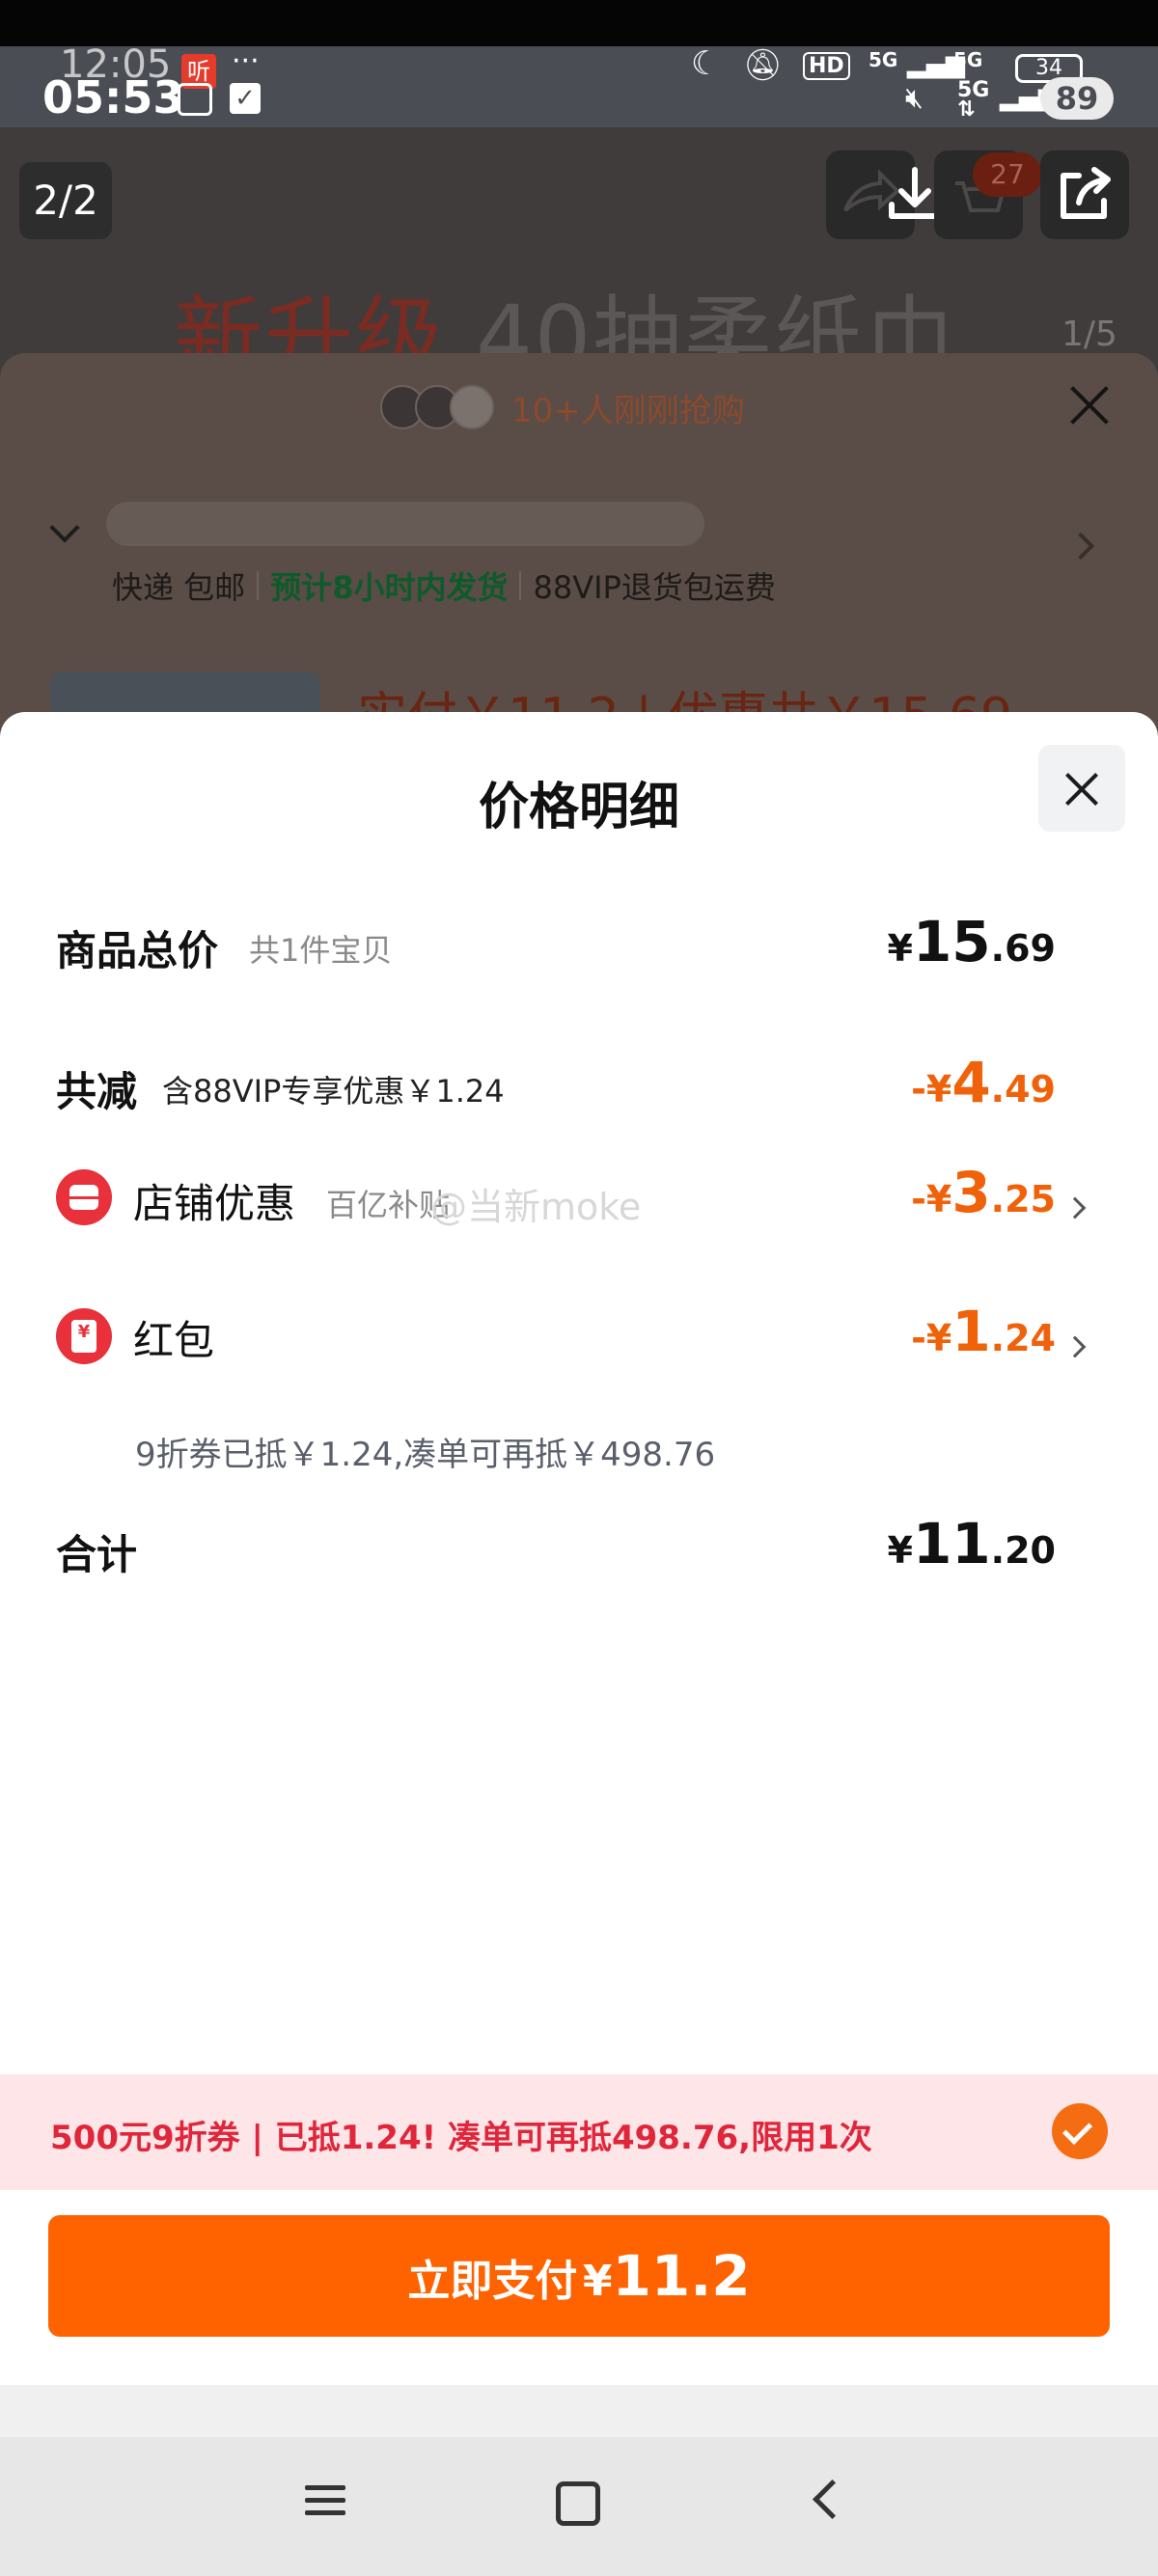  What do you see at coordinates (579, 23) in the screenshot?
I see `top-status-strip` at bounding box center [579, 23].